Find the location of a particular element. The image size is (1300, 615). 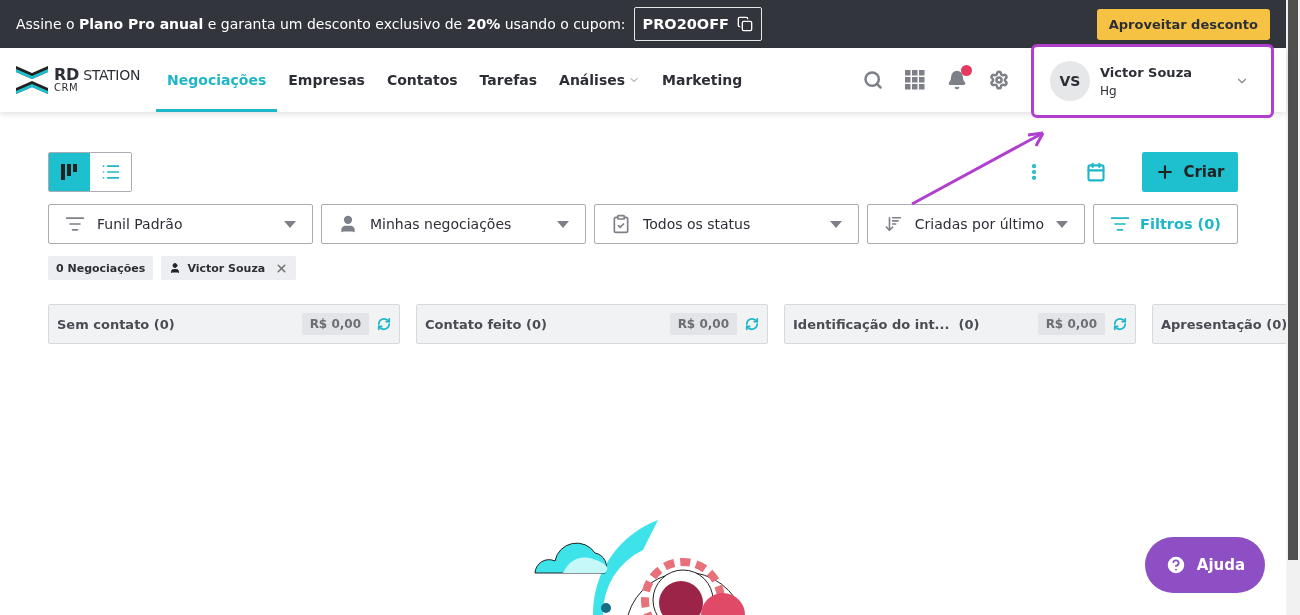

nav-tab: Tarefas is located at coordinates (508, 80).